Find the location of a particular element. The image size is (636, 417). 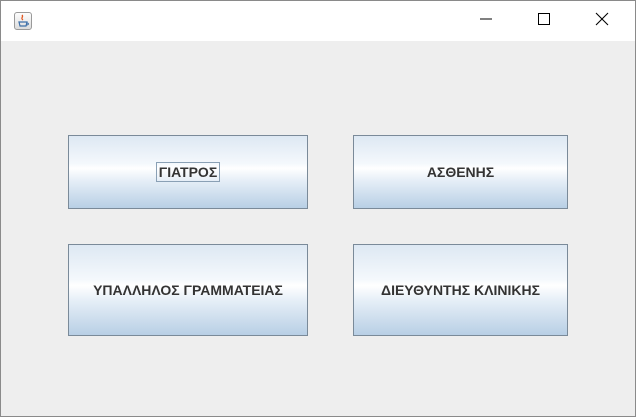

secretary-clerk-button-label: ΥΠΑΛΛΗΛΟΣ ΓΡΑΜΜΑΤΕΙΑΣ is located at coordinates (188, 290).